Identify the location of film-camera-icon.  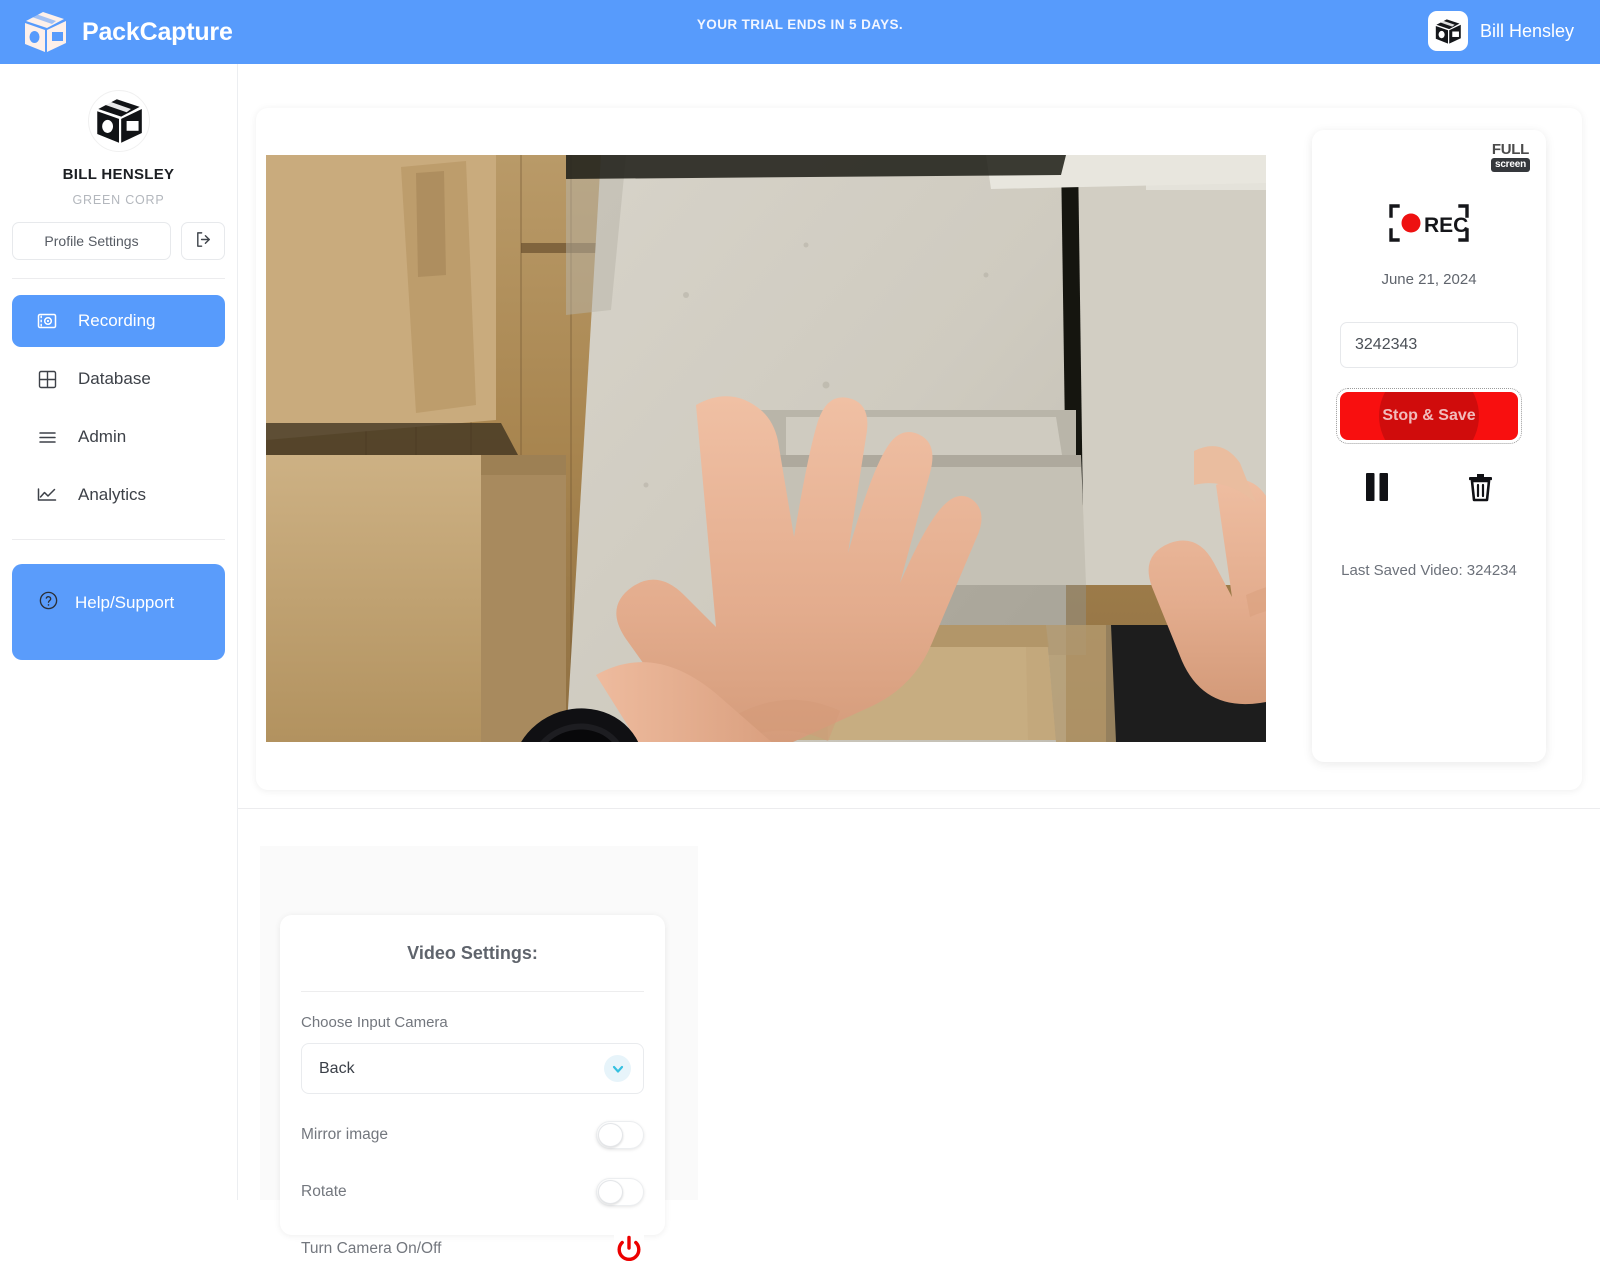
(47, 321).